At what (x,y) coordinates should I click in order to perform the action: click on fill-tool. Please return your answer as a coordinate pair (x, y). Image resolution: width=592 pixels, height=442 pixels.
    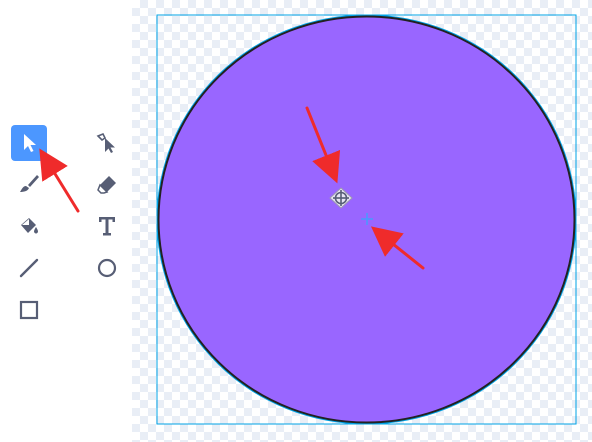
    Looking at the image, I should click on (29, 226).